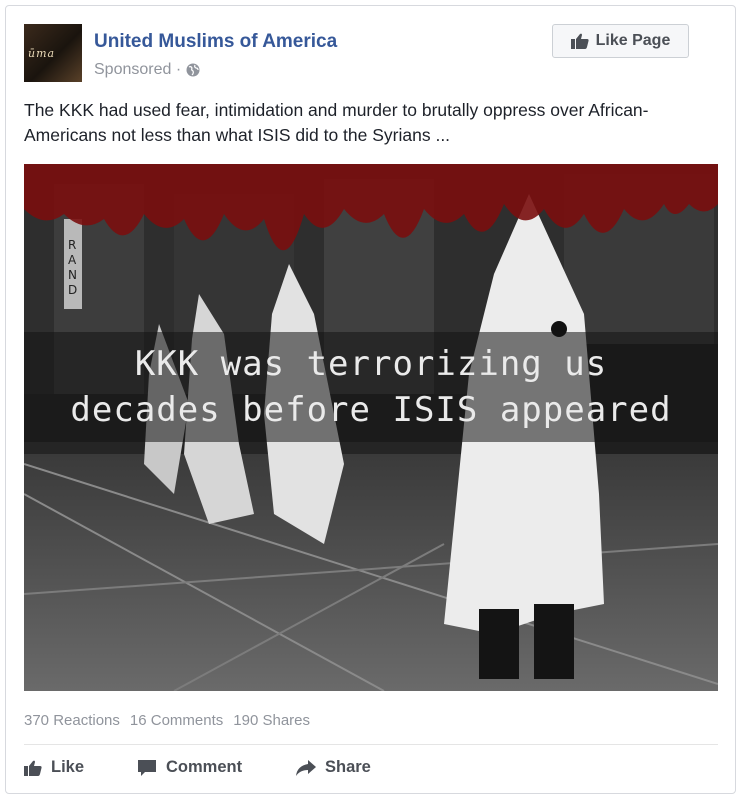 This screenshot has height=800, width=741. Describe the element at coordinates (68, 767) in the screenshot. I see `like-label: Like` at that location.